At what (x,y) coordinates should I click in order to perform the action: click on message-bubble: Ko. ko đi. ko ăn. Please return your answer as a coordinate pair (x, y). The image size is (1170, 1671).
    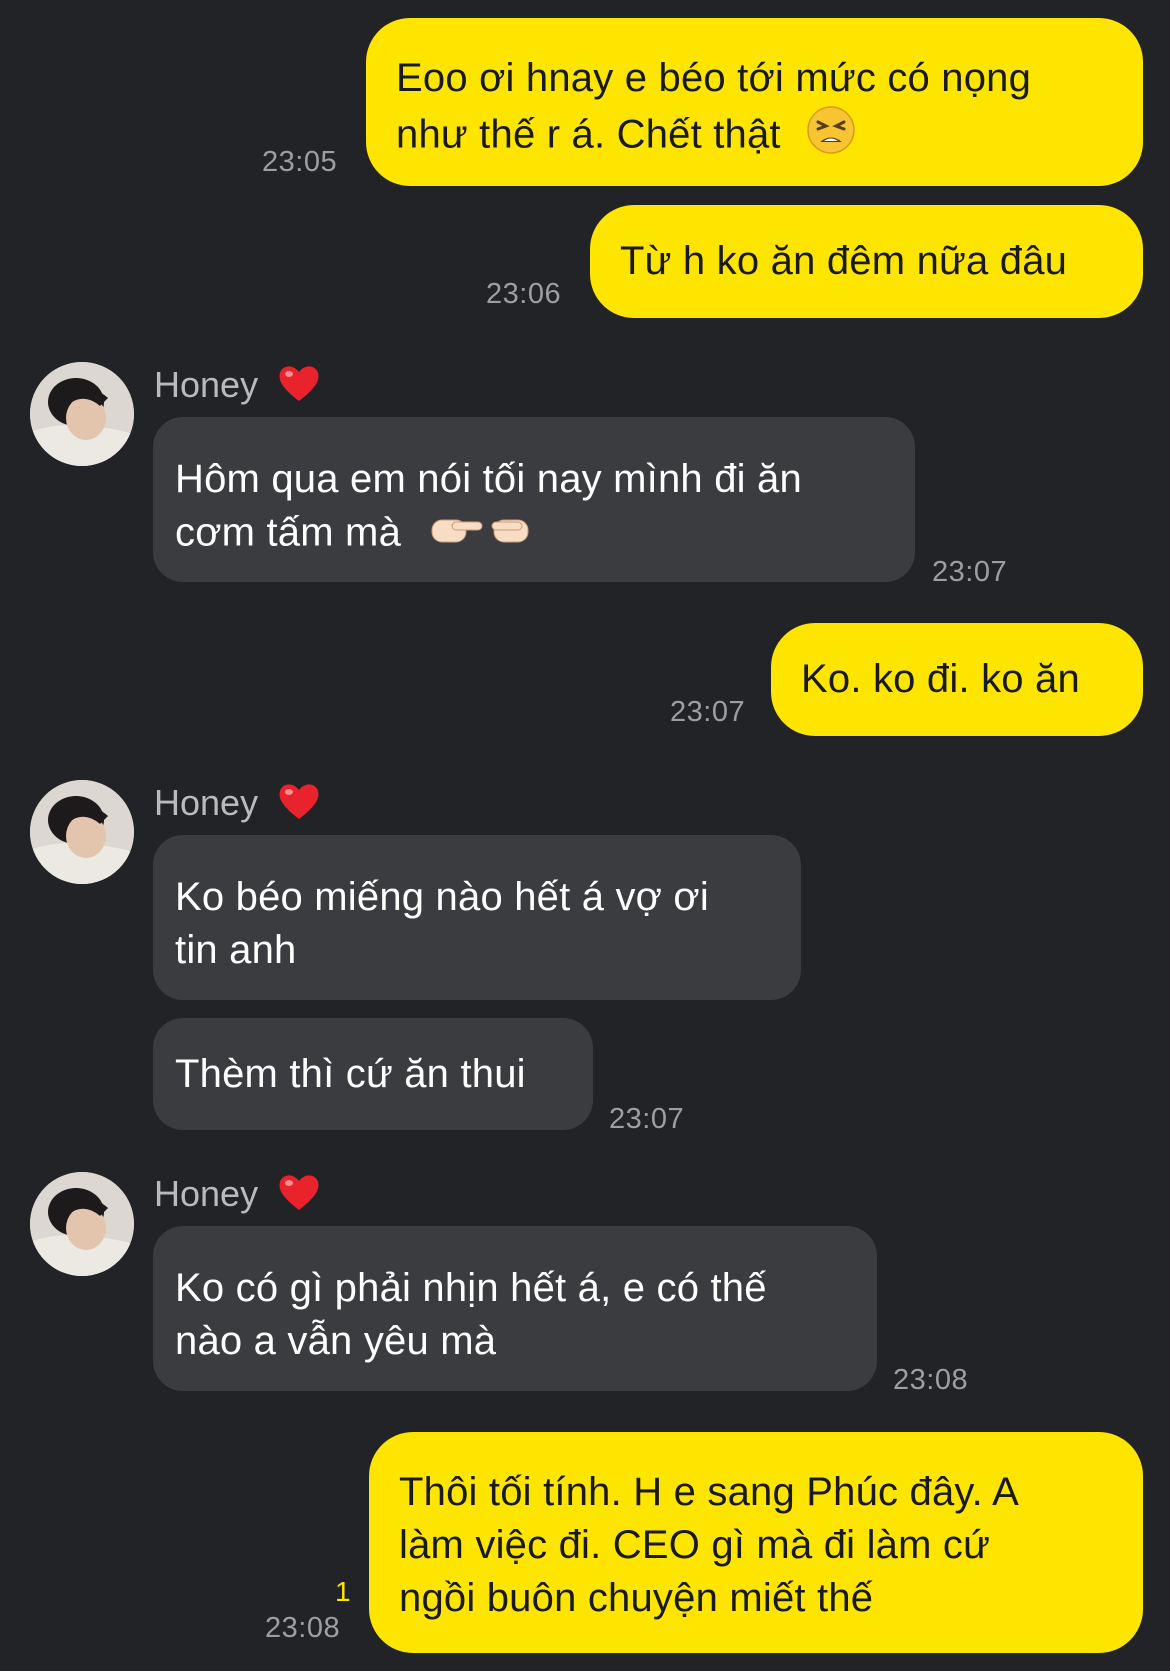
    Looking at the image, I should click on (957, 679).